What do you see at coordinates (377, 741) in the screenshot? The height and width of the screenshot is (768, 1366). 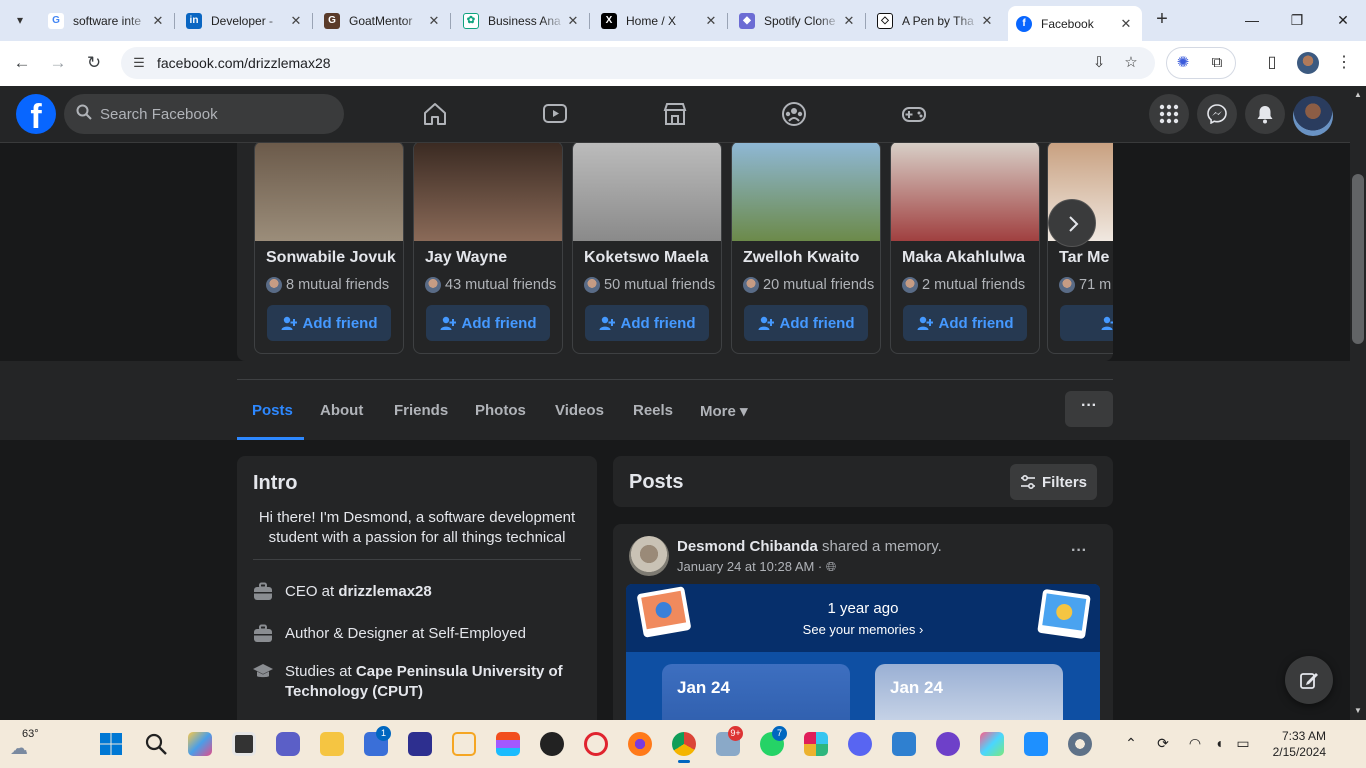 I see `microsoft-store-icon: 1` at bounding box center [377, 741].